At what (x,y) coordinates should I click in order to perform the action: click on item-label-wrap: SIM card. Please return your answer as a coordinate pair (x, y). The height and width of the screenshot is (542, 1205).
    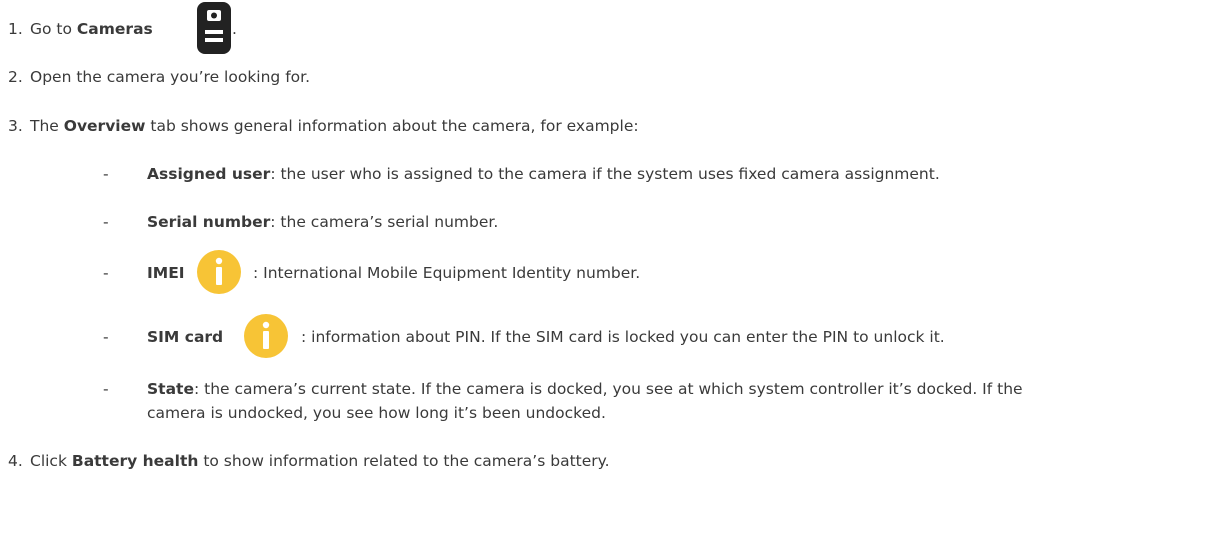
    Looking at the image, I should click on (185, 337).